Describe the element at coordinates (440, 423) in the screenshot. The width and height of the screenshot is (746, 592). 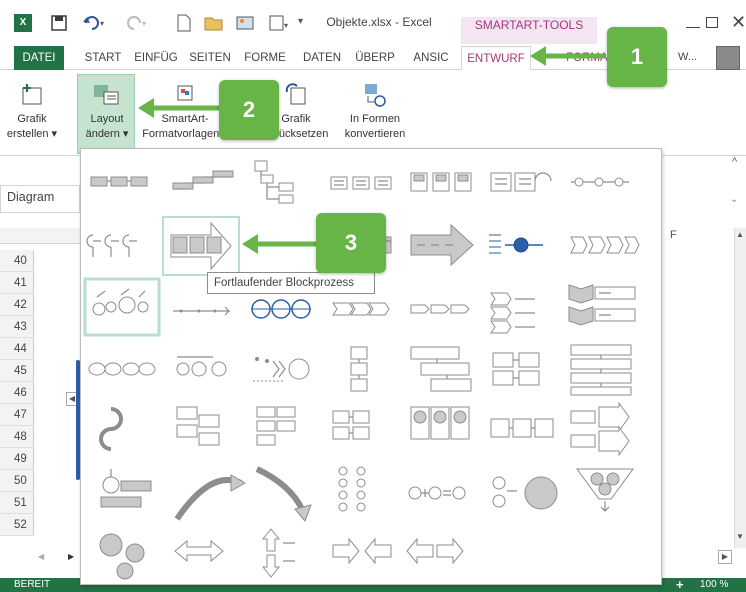
I see `layout-phased-process` at that location.